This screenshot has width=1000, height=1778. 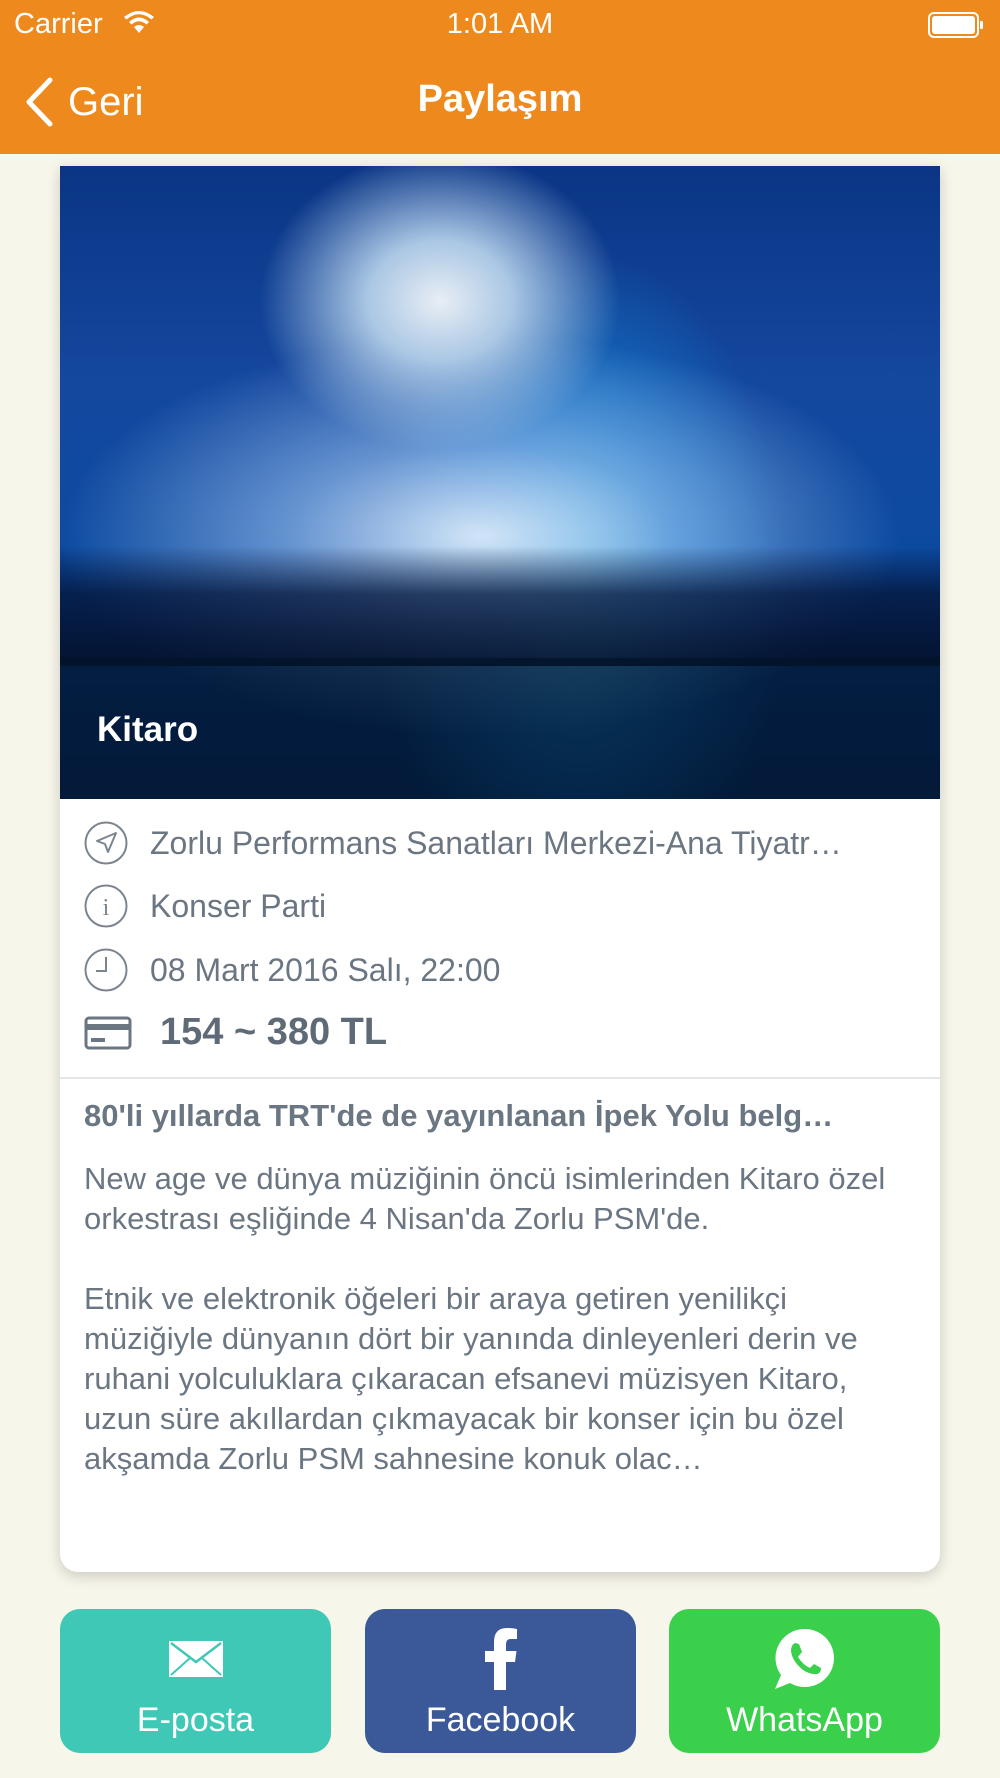 I want to click on clock-icon, so click(x=106, y=970).